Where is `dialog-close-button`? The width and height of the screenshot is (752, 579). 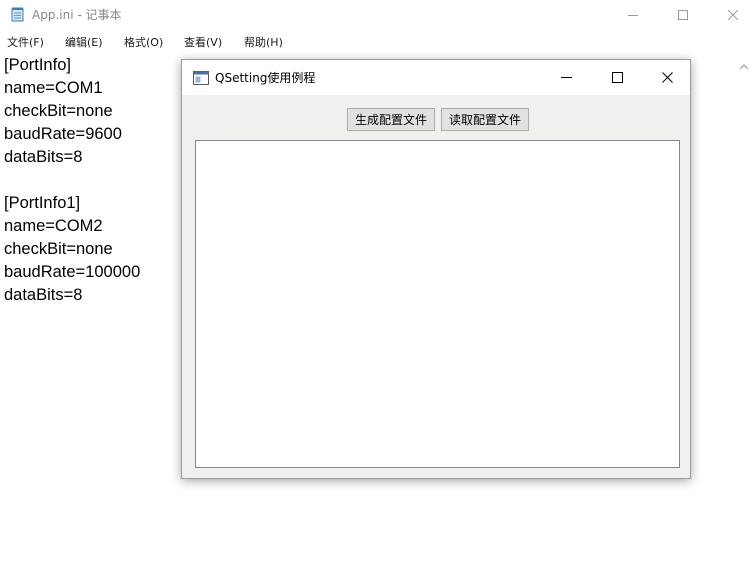
dialog-close-button is located at coordinates (667, 77).